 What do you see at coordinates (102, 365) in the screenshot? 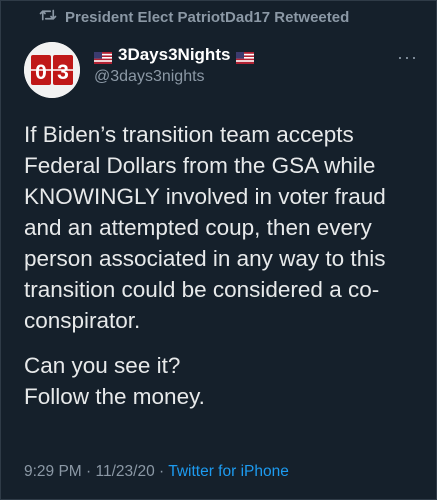
I see `tweet-paragraph: Can you see it?` at bounding box center [102, 365].